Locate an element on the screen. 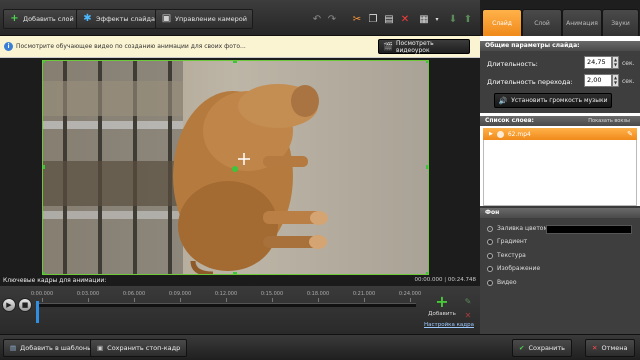 The width and height of the screenshot is (640, 360). check-icon: ✔ is located at coordinates (522, 348).